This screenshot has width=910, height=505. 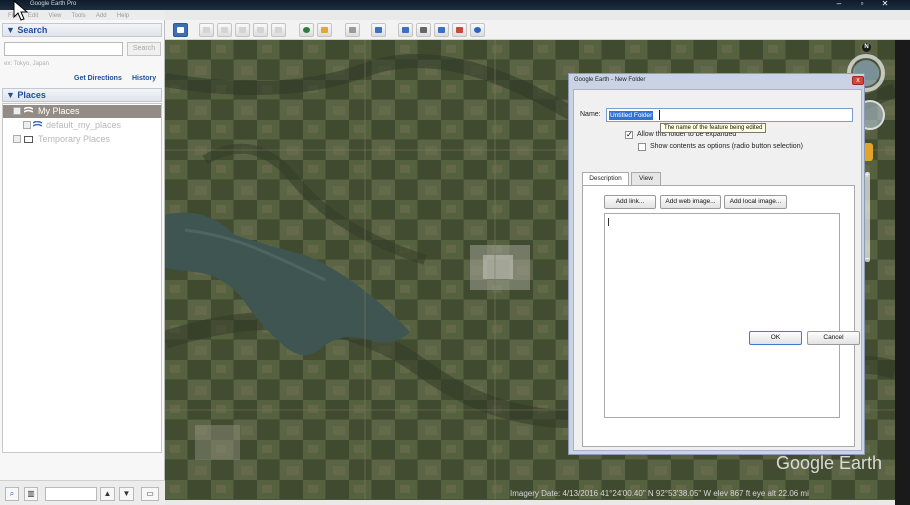 What do you see at coordinates (839, 4) in the screenshot?
I see `minimize-button: –` at bounding box center [839, 4].